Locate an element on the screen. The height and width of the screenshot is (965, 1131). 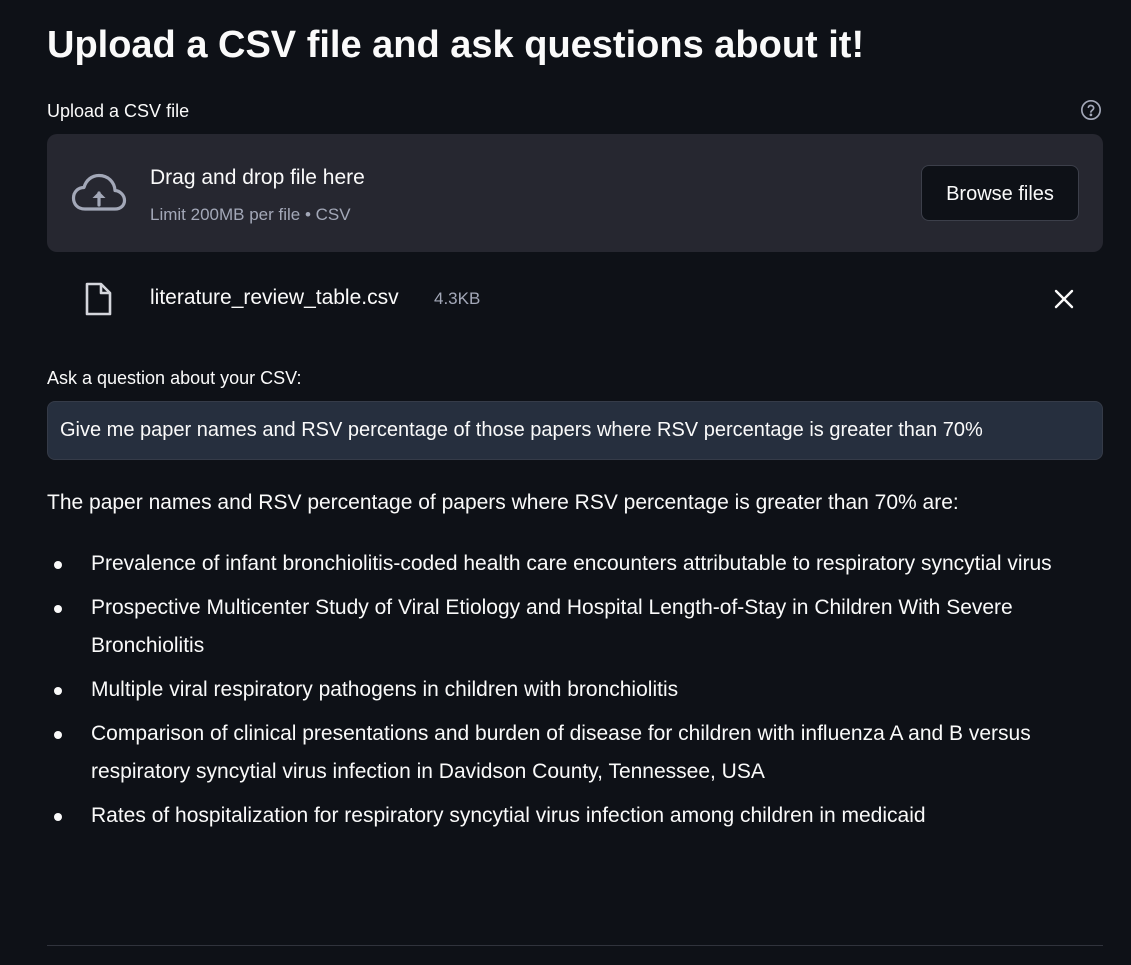
question-input is located at coordinates (575, 430).